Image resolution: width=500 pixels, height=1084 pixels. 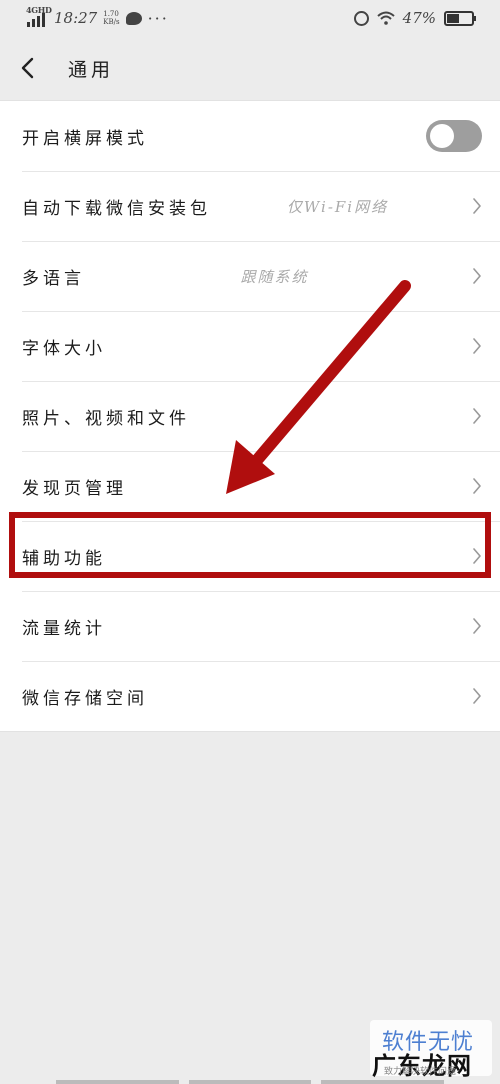 I want to click on status-bar: 4GHD 18:27 1.70 KB/s ··· 47%, so click(x=250, y=18).